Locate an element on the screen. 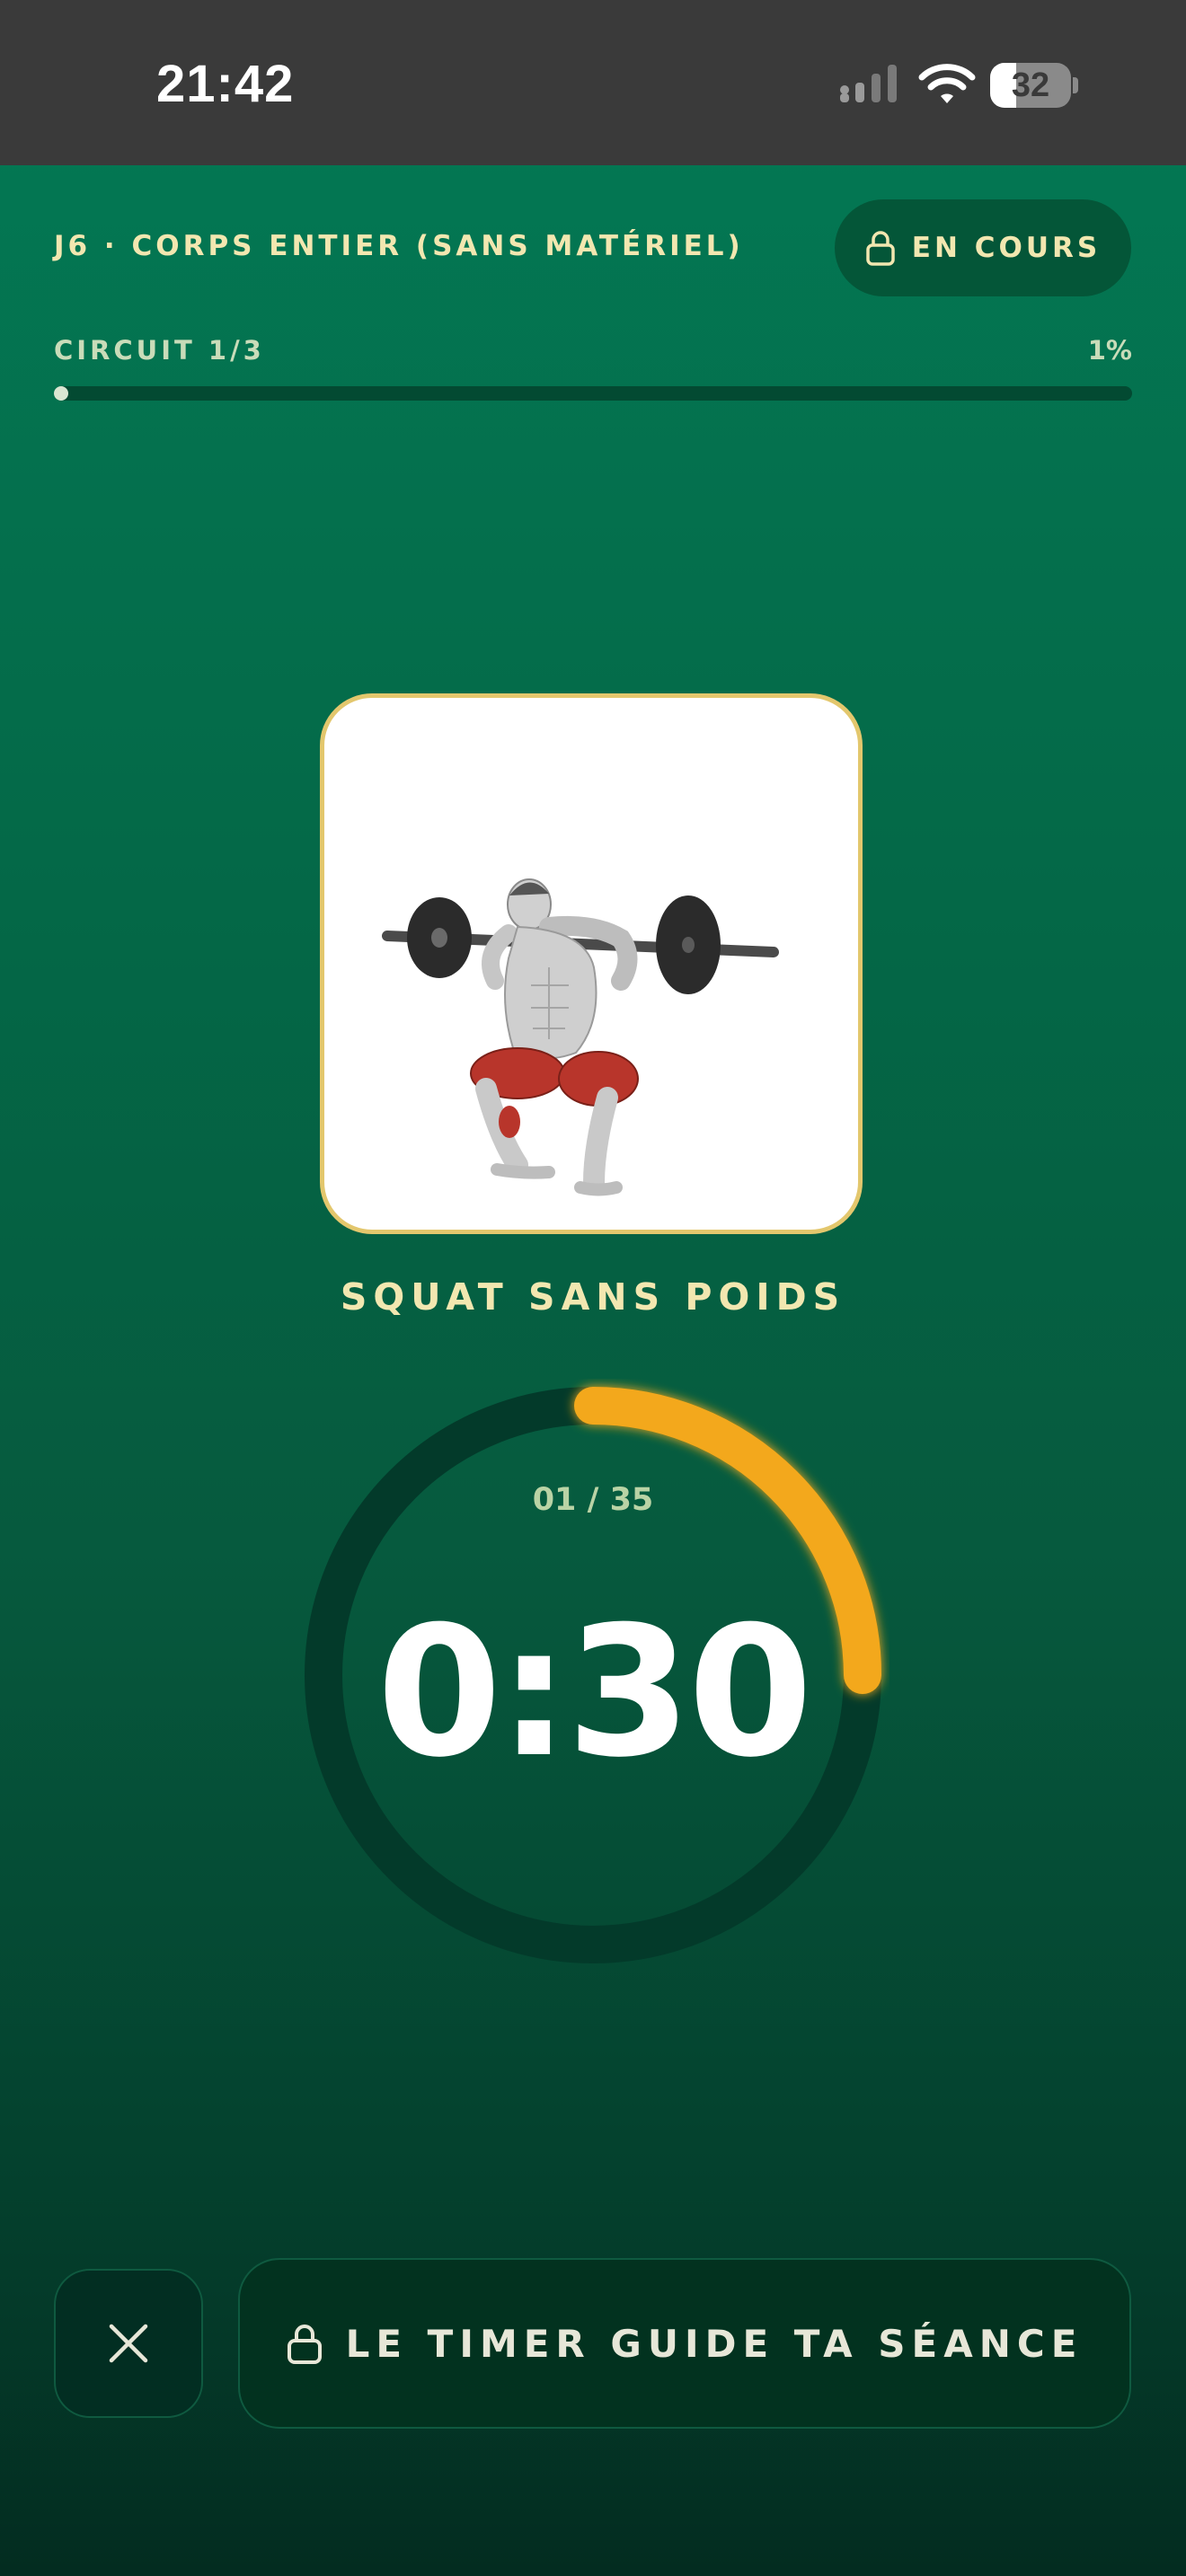 The width and height of the screenshot is (1186, 2576). signal-icon is located at coordinates (868, 83).